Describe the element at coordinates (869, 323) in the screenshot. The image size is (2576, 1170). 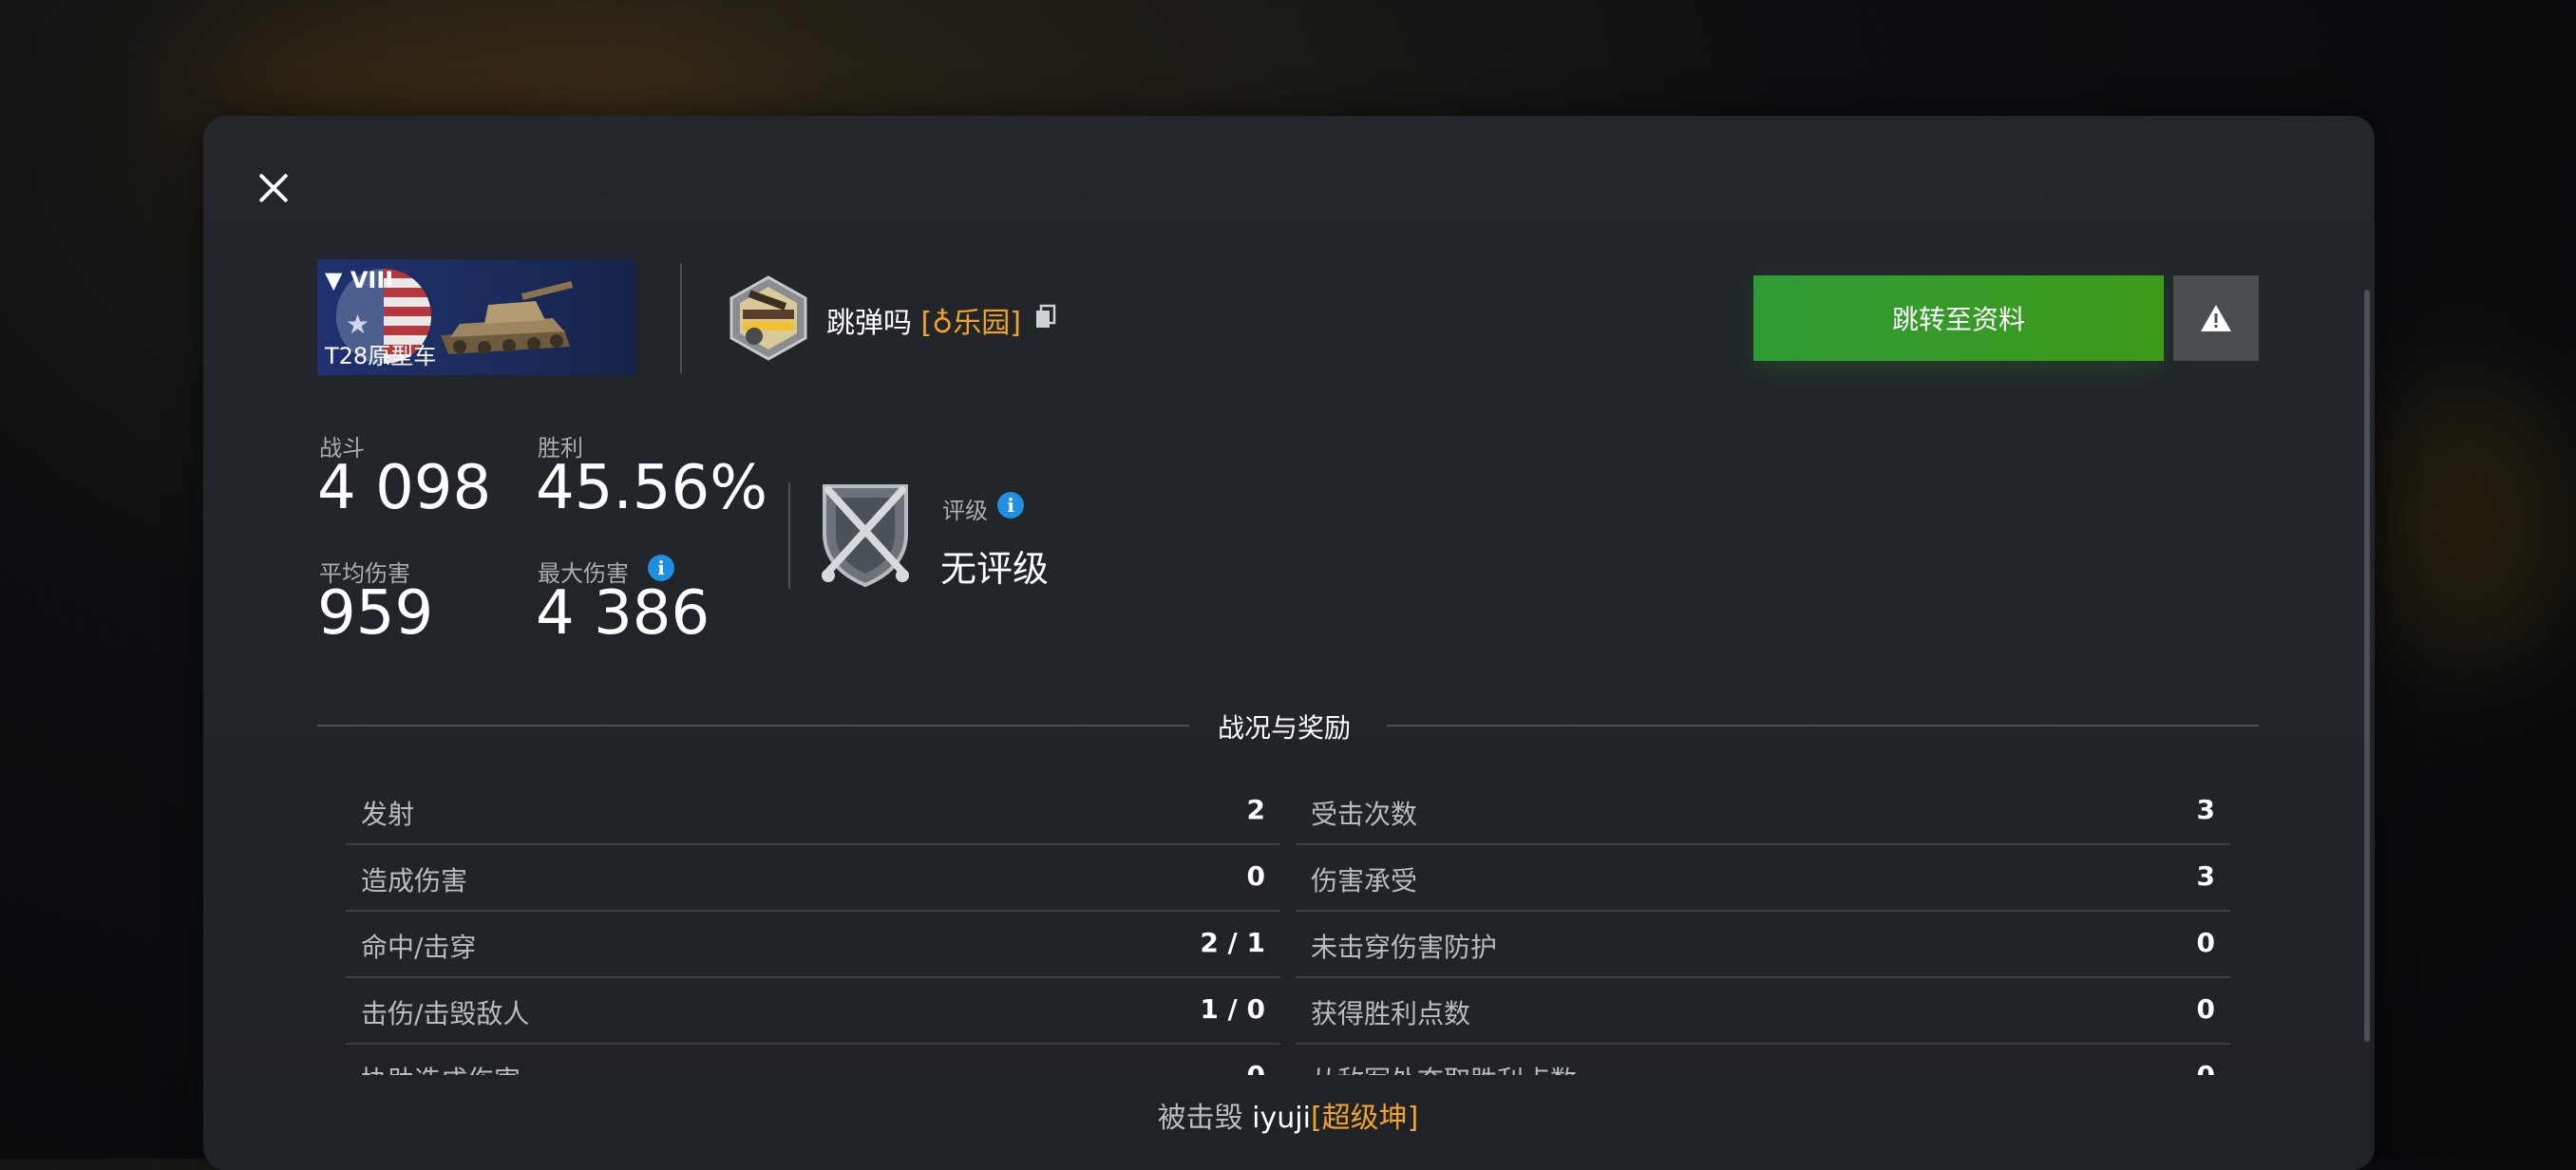
I see `player-name: 跳弹吗` at that location.